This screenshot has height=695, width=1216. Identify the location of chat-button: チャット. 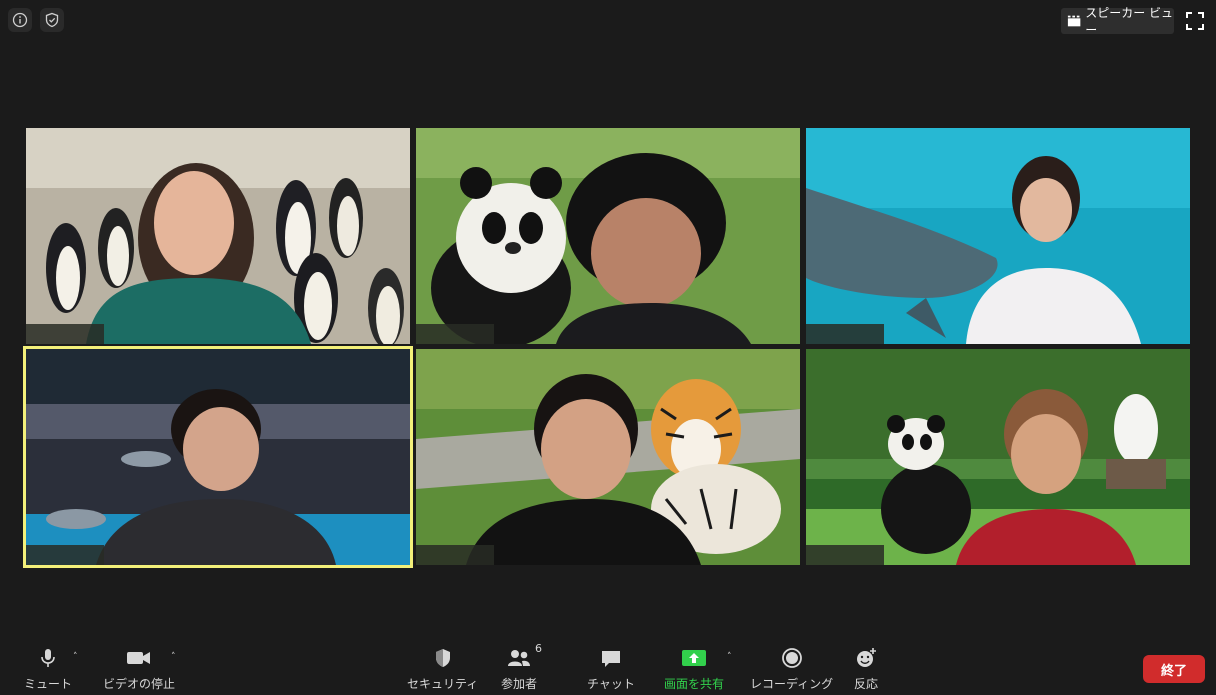
(611, 669).